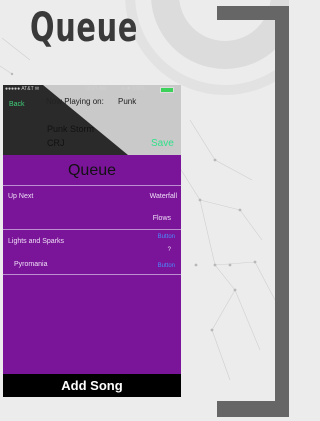  I want to click on queue-item-button: Button, so click(166, 237).